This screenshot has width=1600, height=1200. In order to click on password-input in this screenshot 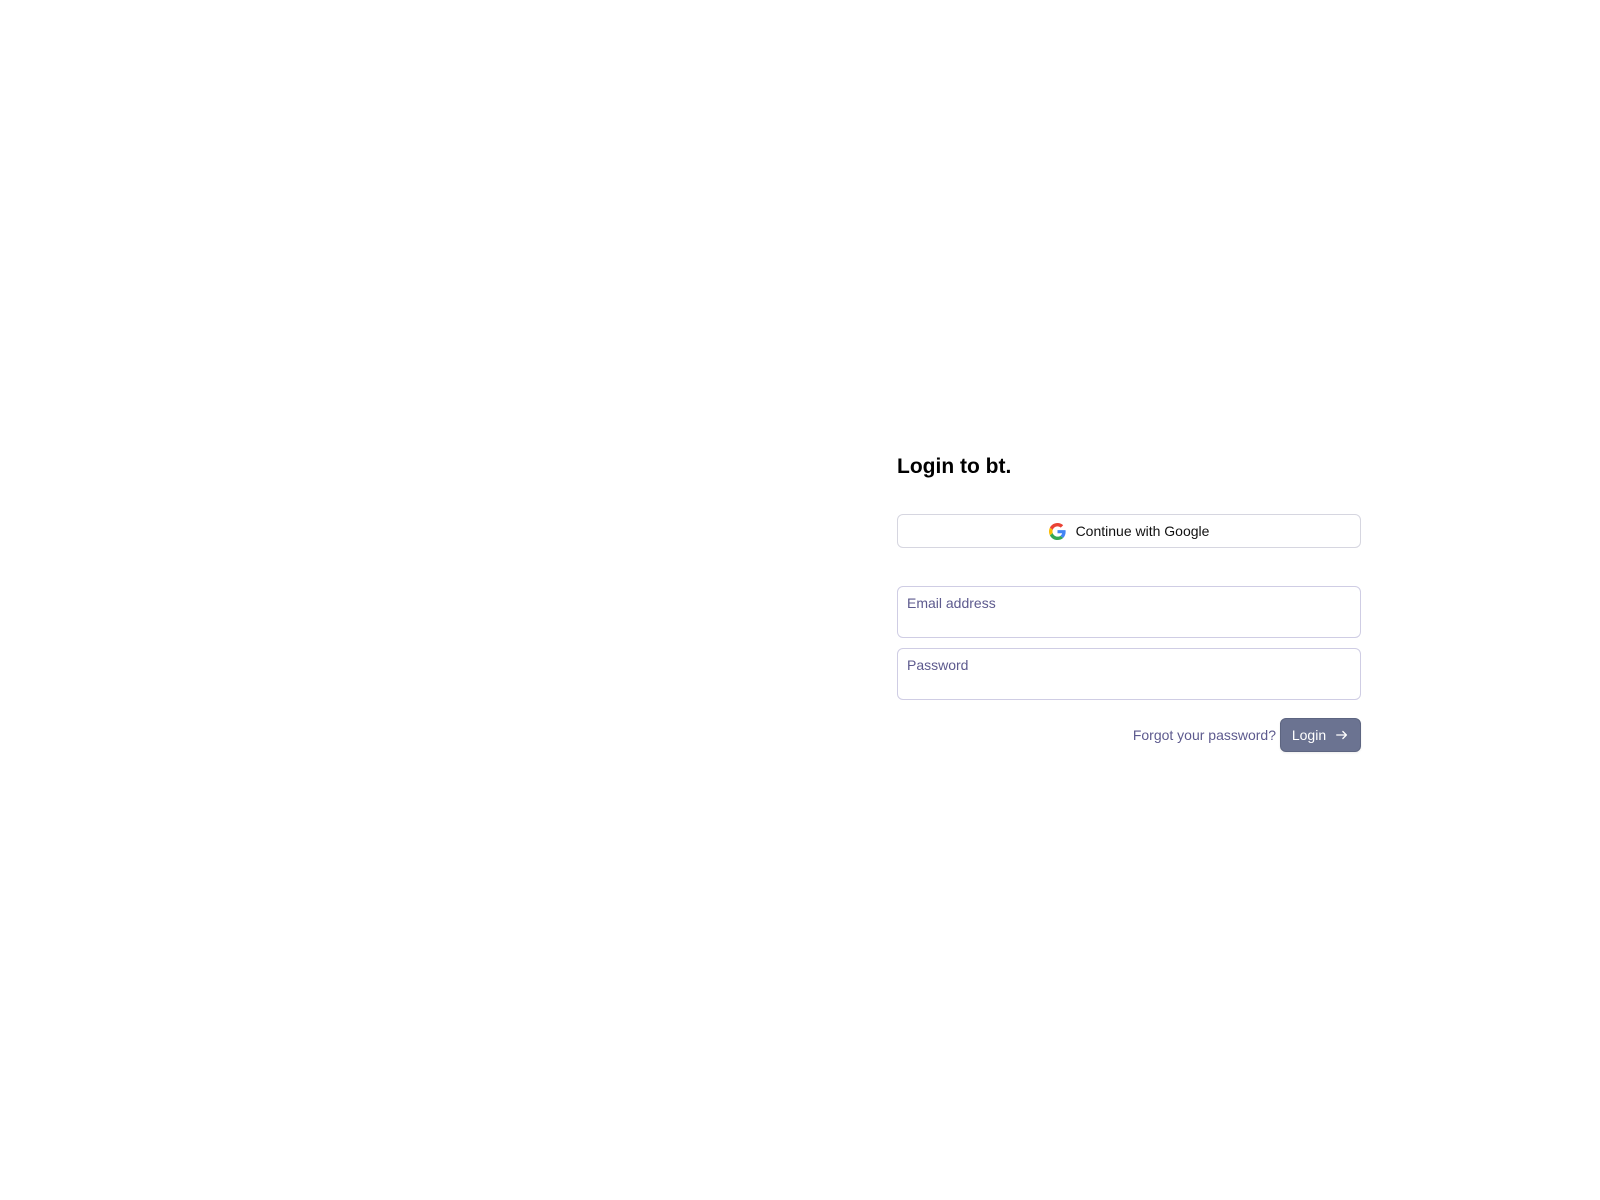, I will do `click(1129, 683)`.